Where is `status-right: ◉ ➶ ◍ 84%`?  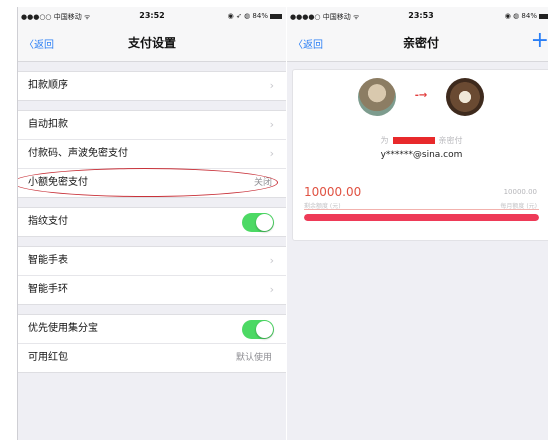
status-right: ◉ ➶ ◍ 84% is located at coordinates (255, 16).